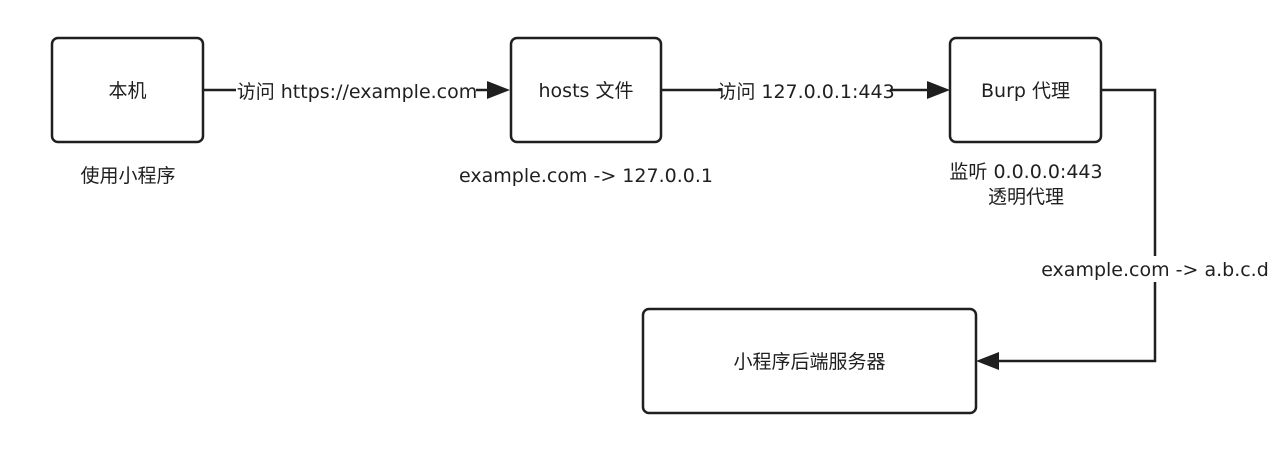 The width and height of the screenshot is (1286, 451). I want to click on node-burp-label: Burp 代理, so click(1025, 91).